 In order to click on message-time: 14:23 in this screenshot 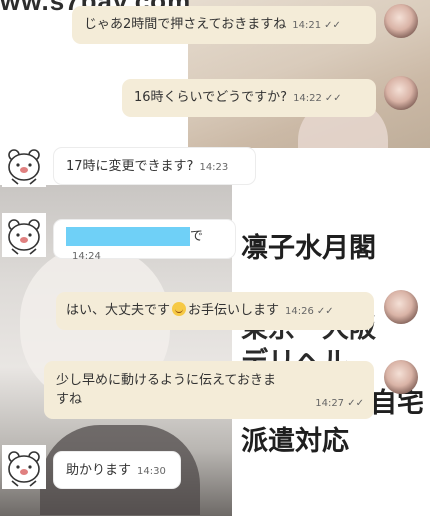, I will do `click(214, 167)`.